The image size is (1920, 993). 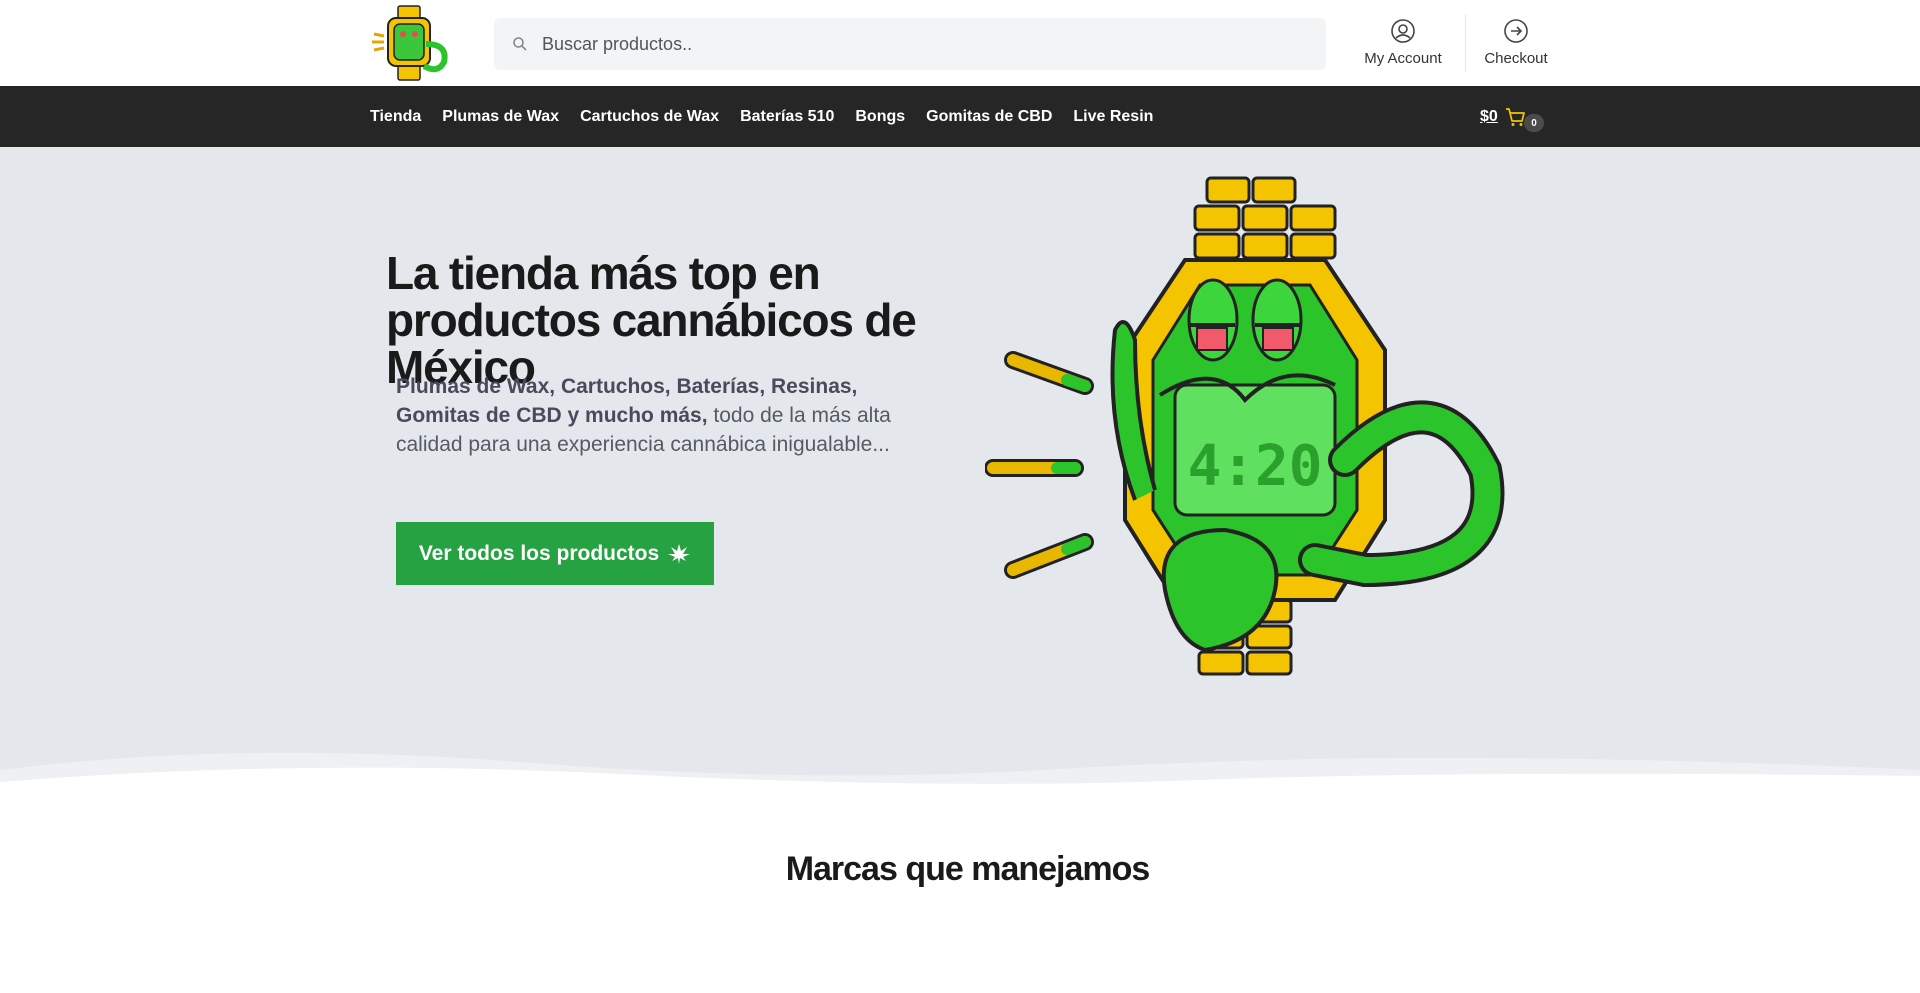 I want to click on header-divider, so click(x=1465, y=43).